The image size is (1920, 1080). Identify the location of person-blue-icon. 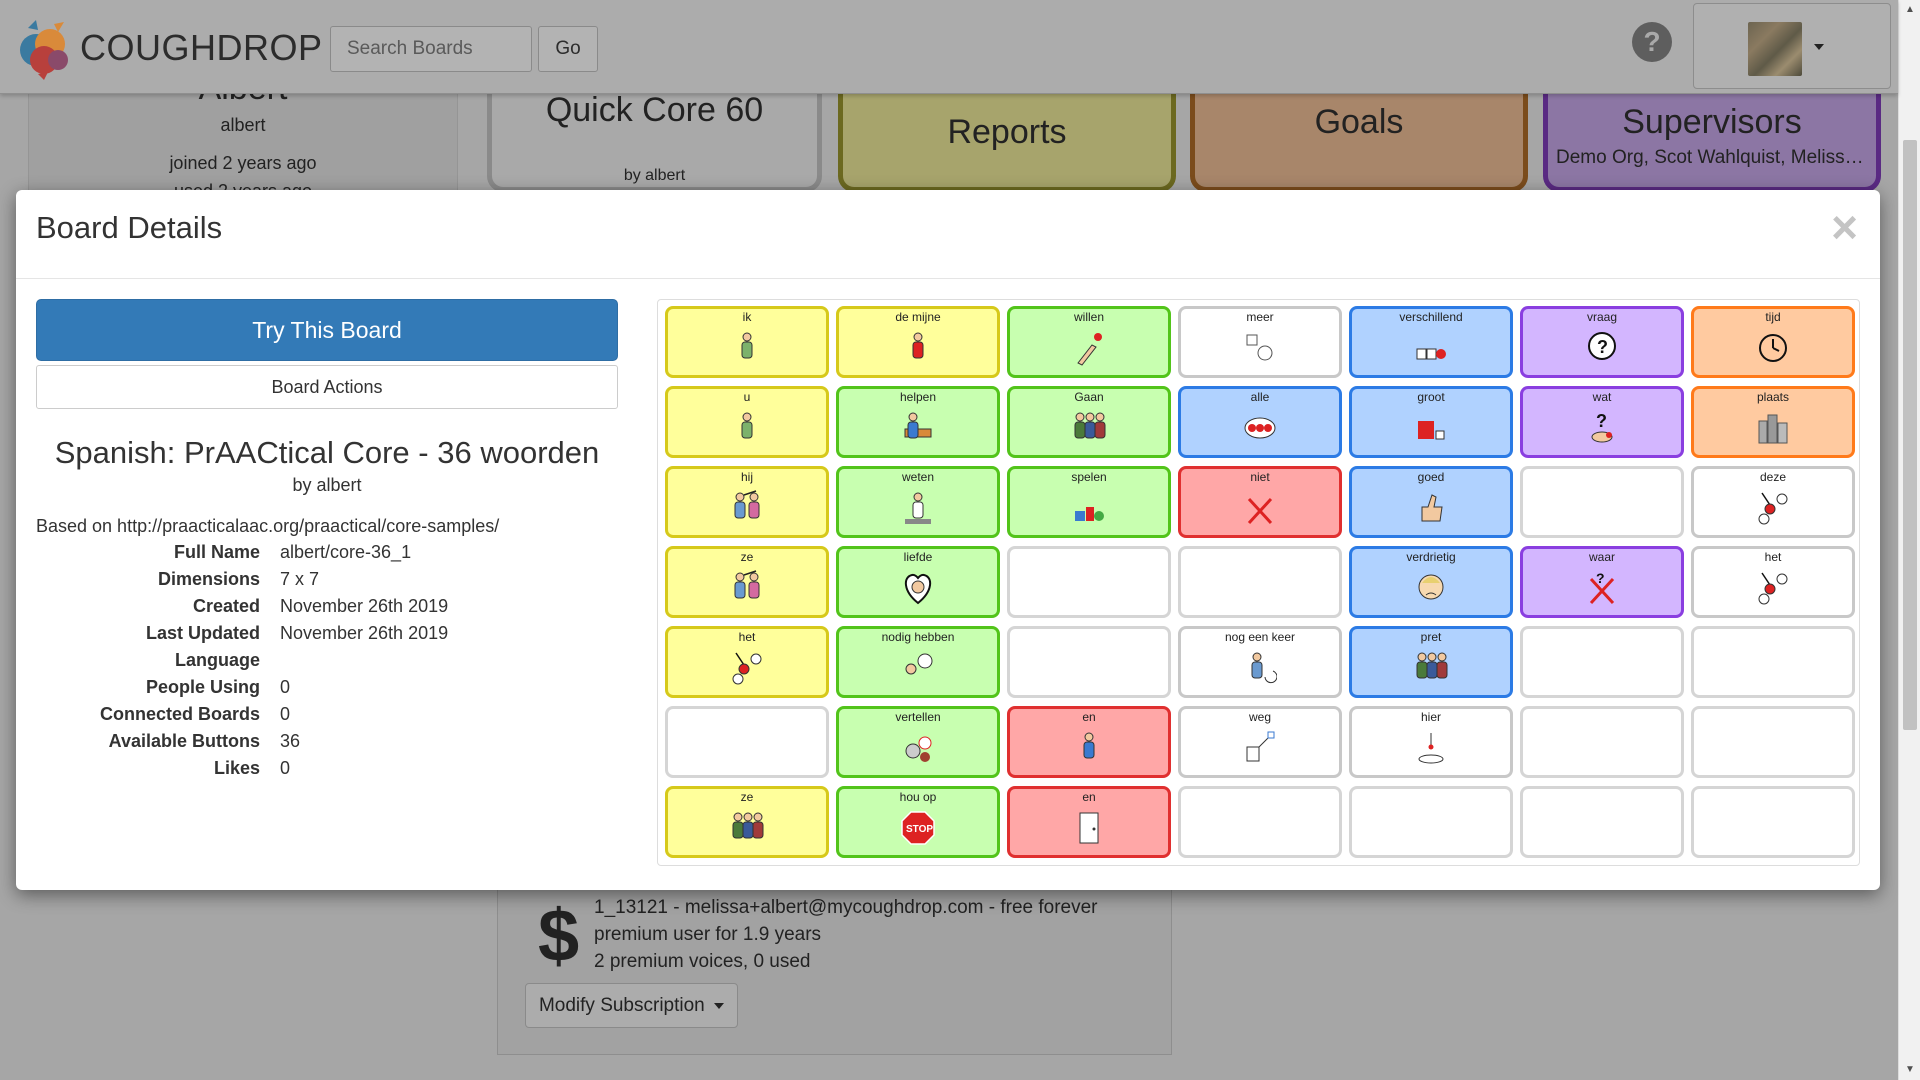
(1089, 745).